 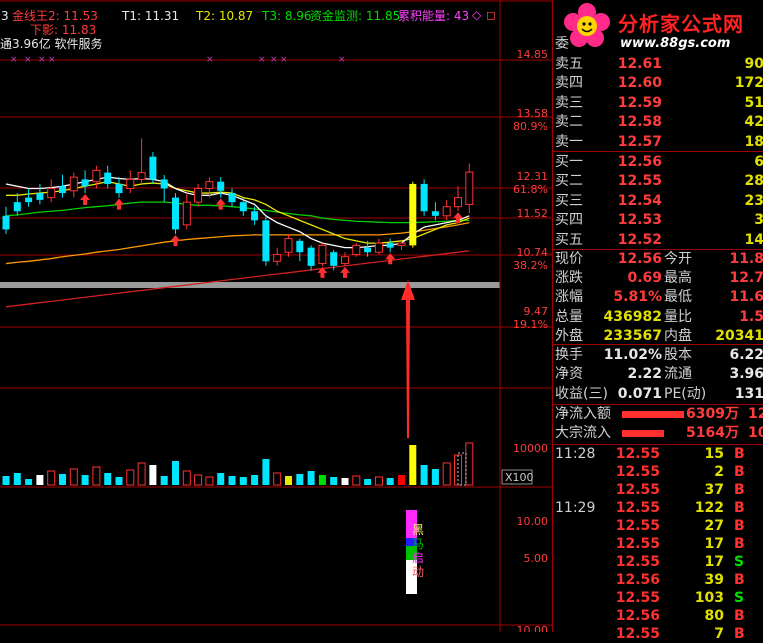 I want to click on stat-label: 量比, so click(x=678, y=316).